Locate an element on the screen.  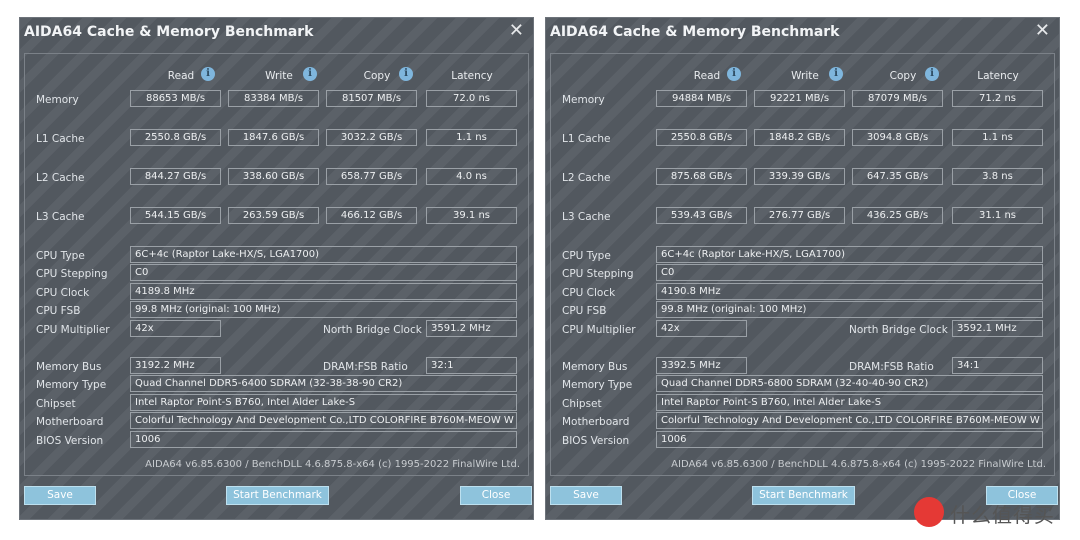
l3-read: 539.43 GB/s is located at coordinates (701, 215).